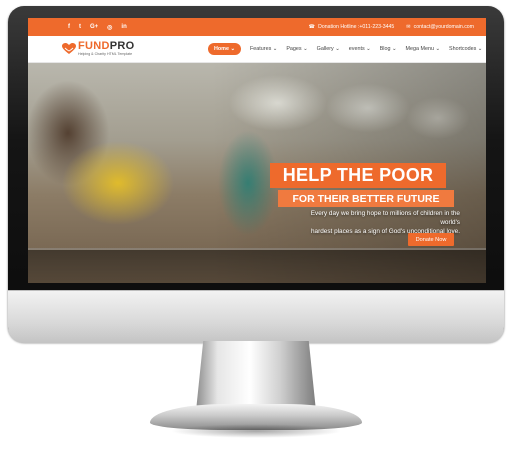  Describe the element at coordinates (256, 431) in the screenshot. I see `monitor-shadow` at that location.